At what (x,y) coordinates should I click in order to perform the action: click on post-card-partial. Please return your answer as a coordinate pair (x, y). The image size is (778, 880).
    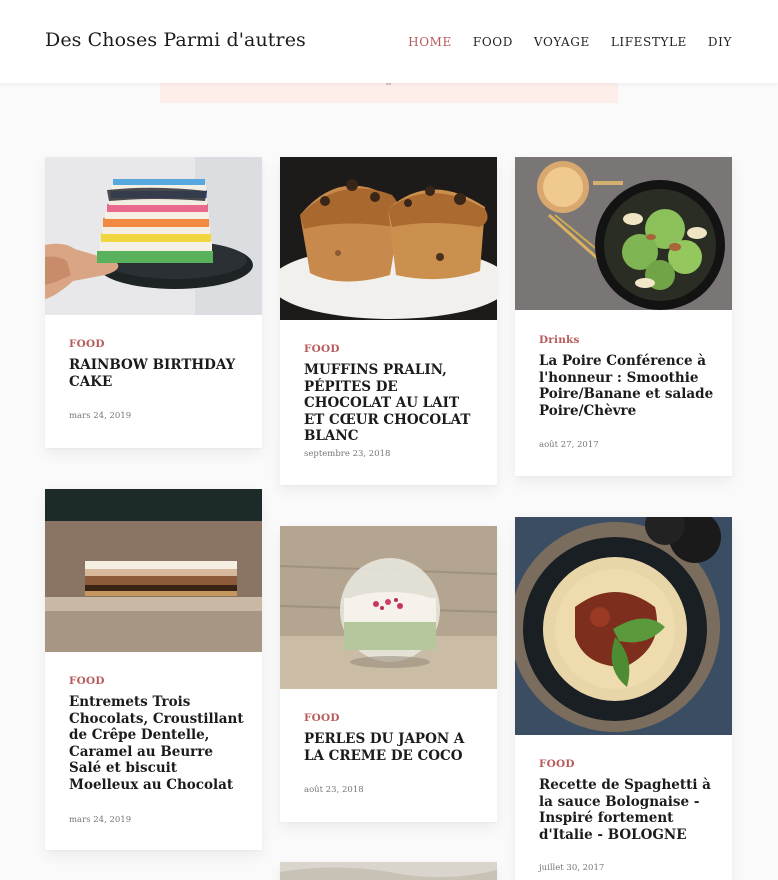
    Looking at the image, I should click on (388, 871).